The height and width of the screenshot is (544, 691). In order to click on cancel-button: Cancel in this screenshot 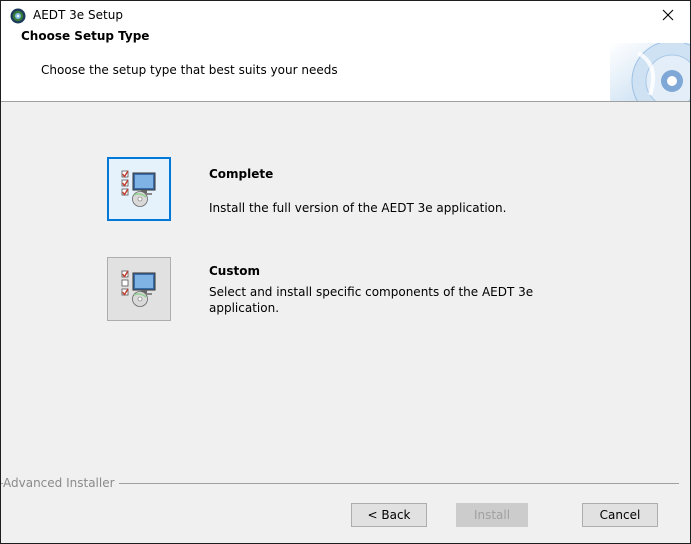, I will do `click(620, 515)`.